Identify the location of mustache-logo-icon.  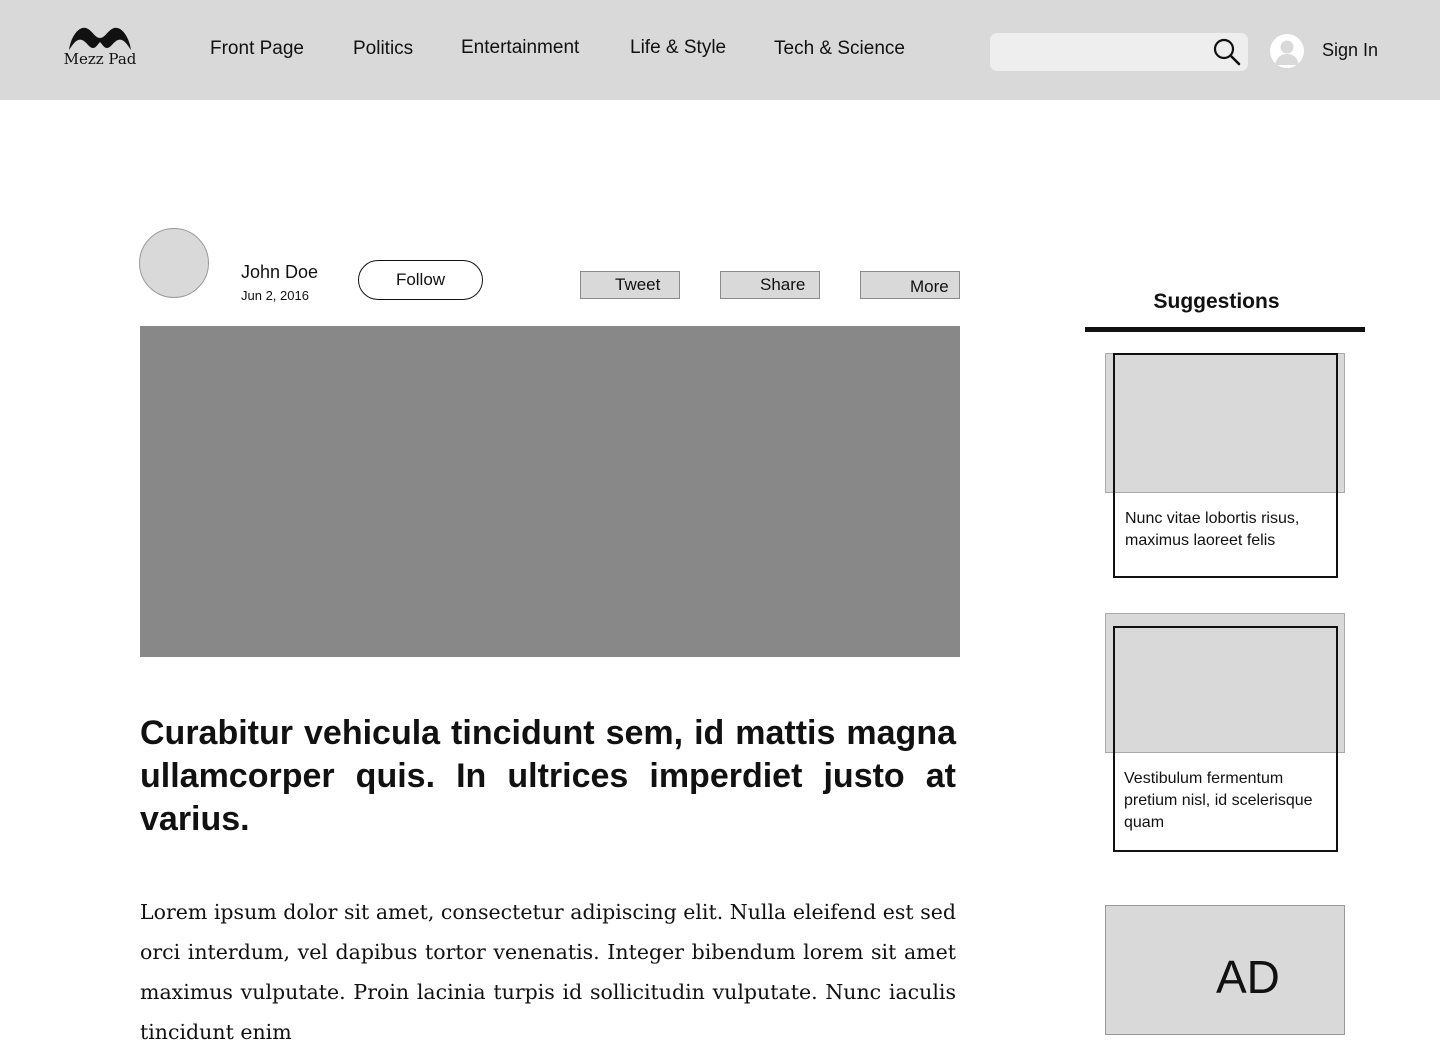
(100, 38).